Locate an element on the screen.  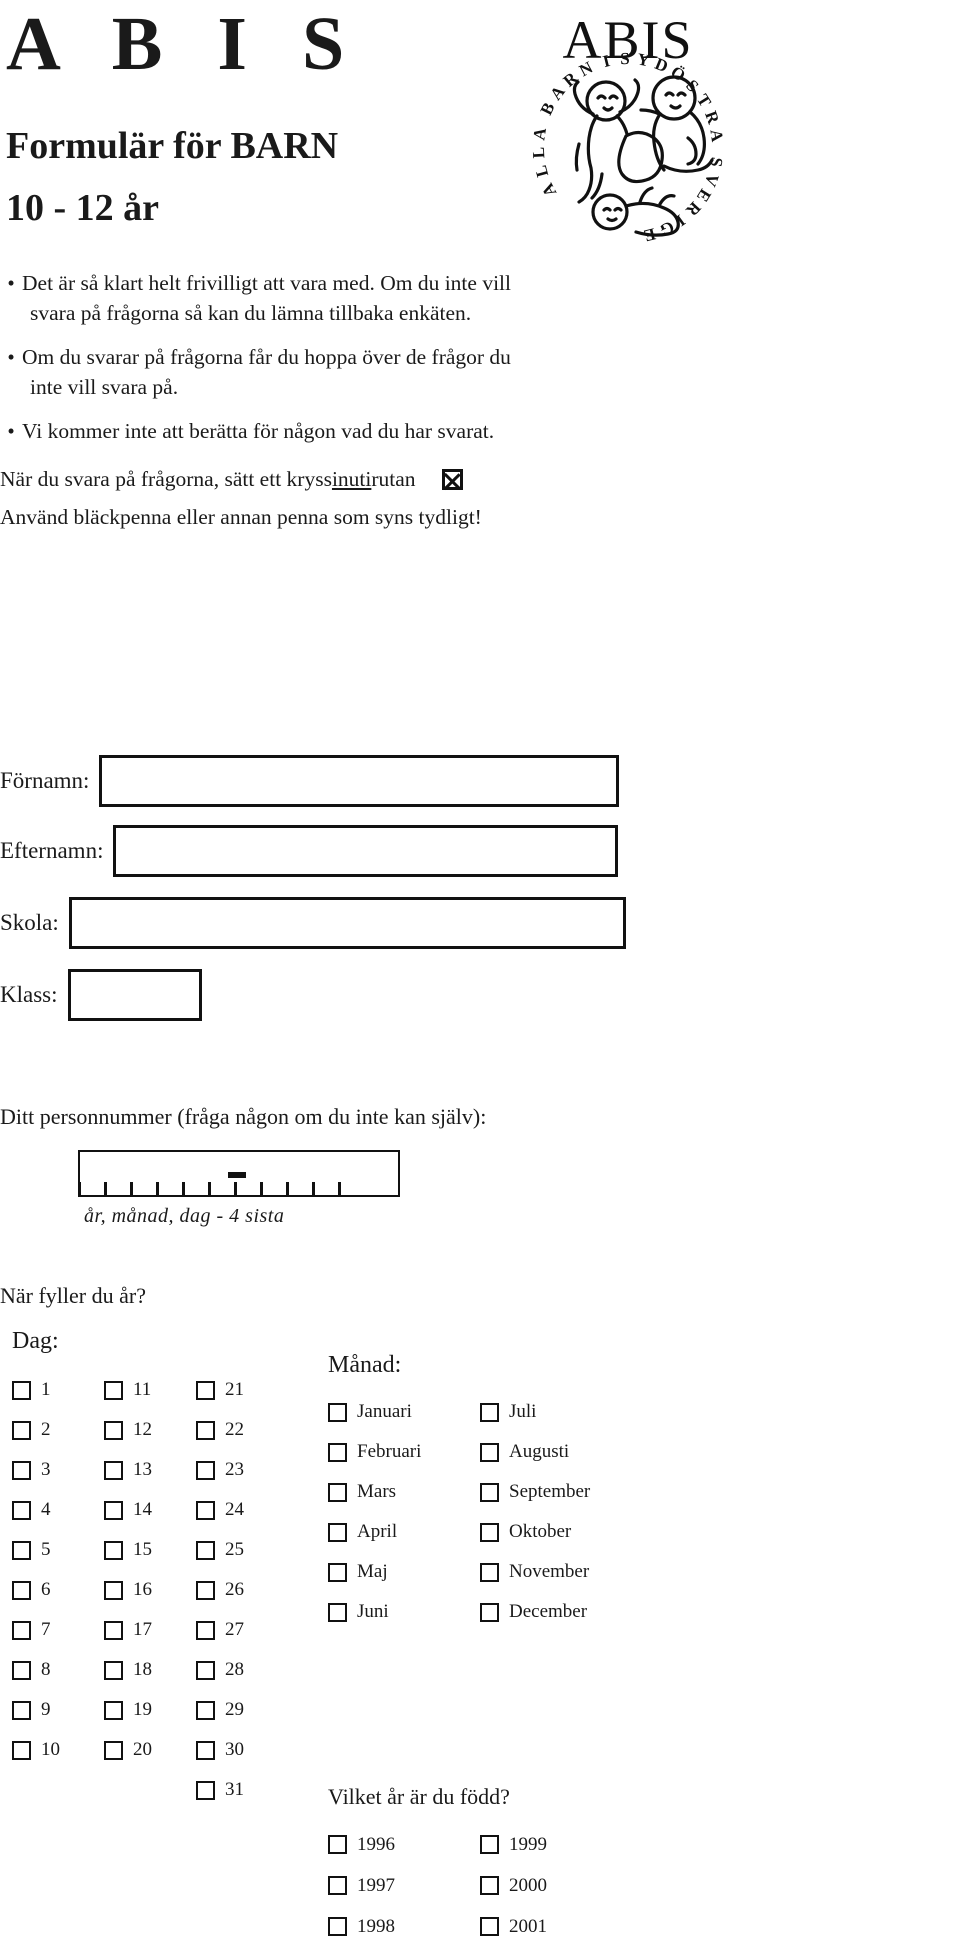
day-option: 5 is located at coordinates (58, 1550).